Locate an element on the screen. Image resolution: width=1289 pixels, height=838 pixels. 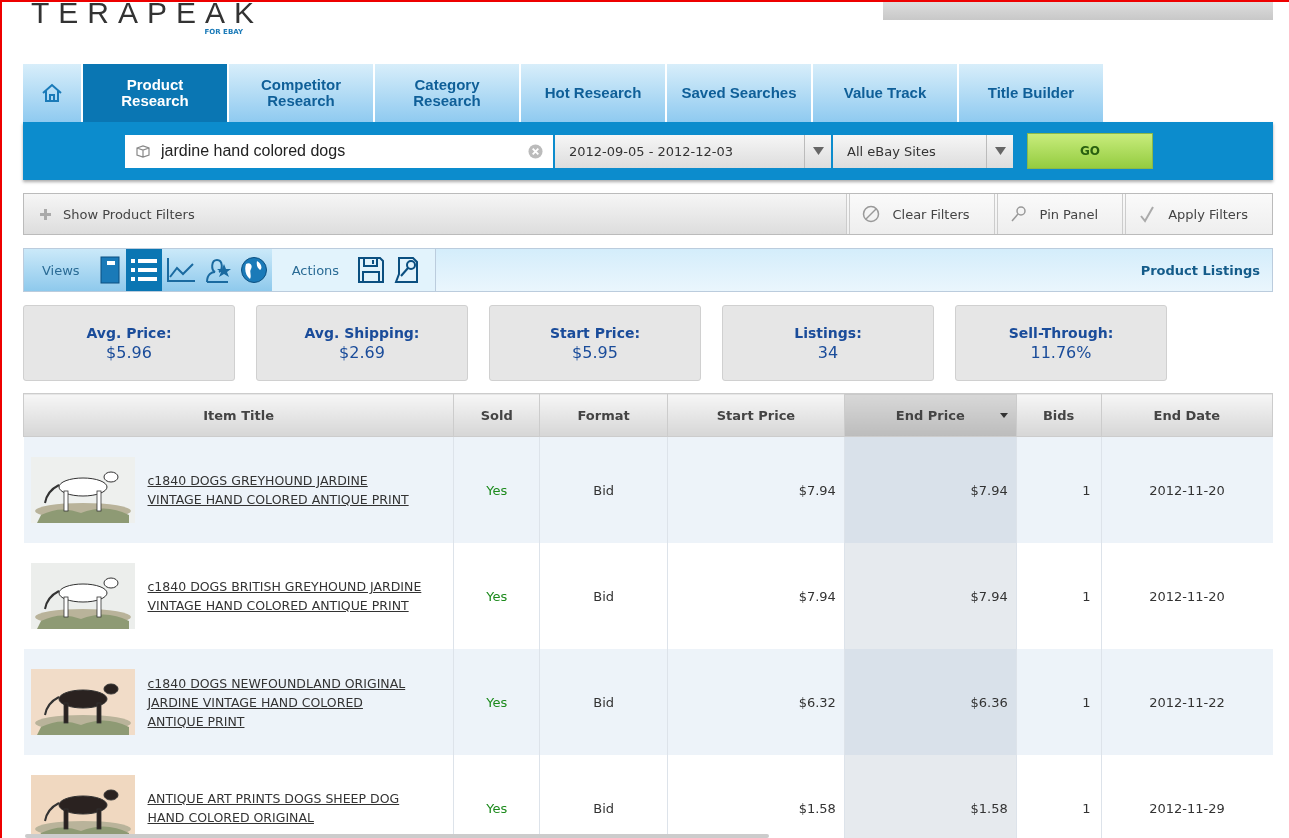
nav-tab: Title Builder is located at coordinates (1031, 93).